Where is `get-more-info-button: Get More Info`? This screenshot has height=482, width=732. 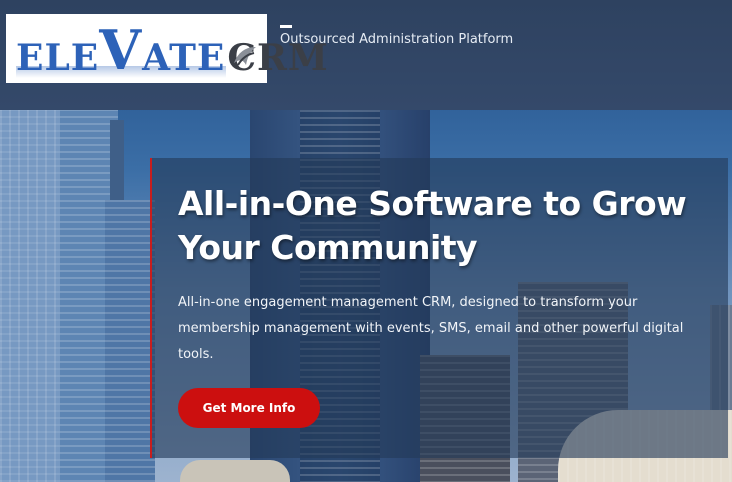 get-more-info-button: Get More Info is located at coordinates (249, 408).